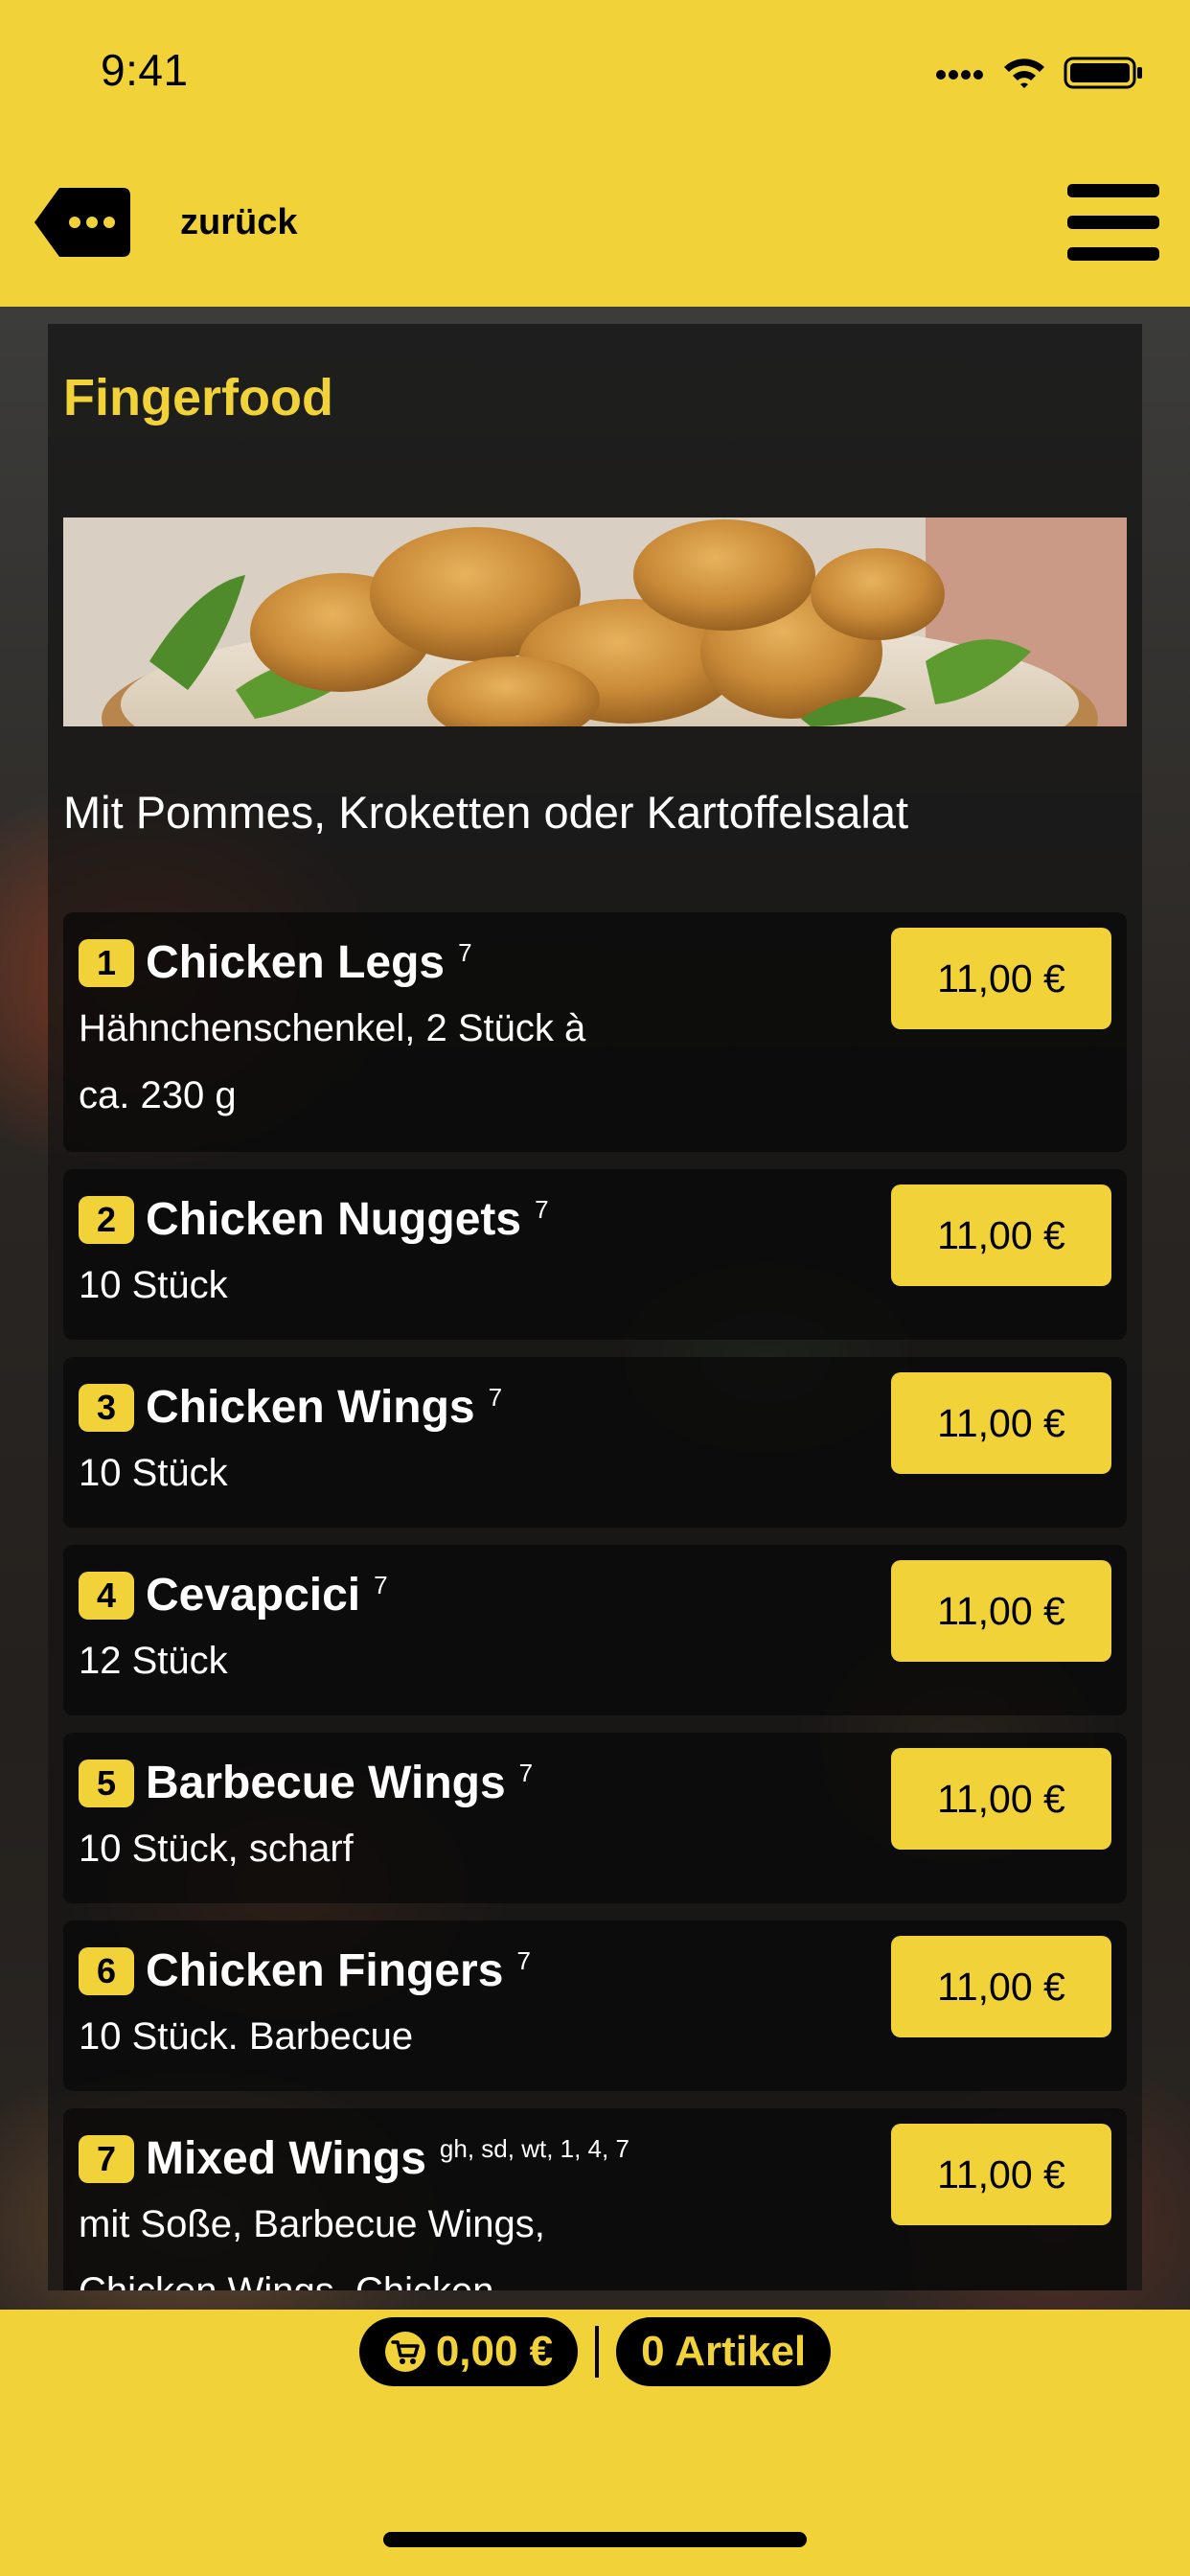 The height and width of the screenshot is (2576, 1190). What do you see at coordinates (595, 2539) in the screenshot?
I see `home-indicator` at bounding box center [595, 2539].